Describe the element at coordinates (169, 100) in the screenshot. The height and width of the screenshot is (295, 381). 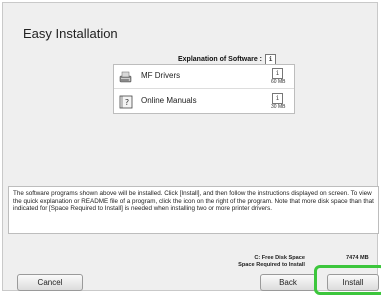
I see `software-name: Online Manuals` at that location.